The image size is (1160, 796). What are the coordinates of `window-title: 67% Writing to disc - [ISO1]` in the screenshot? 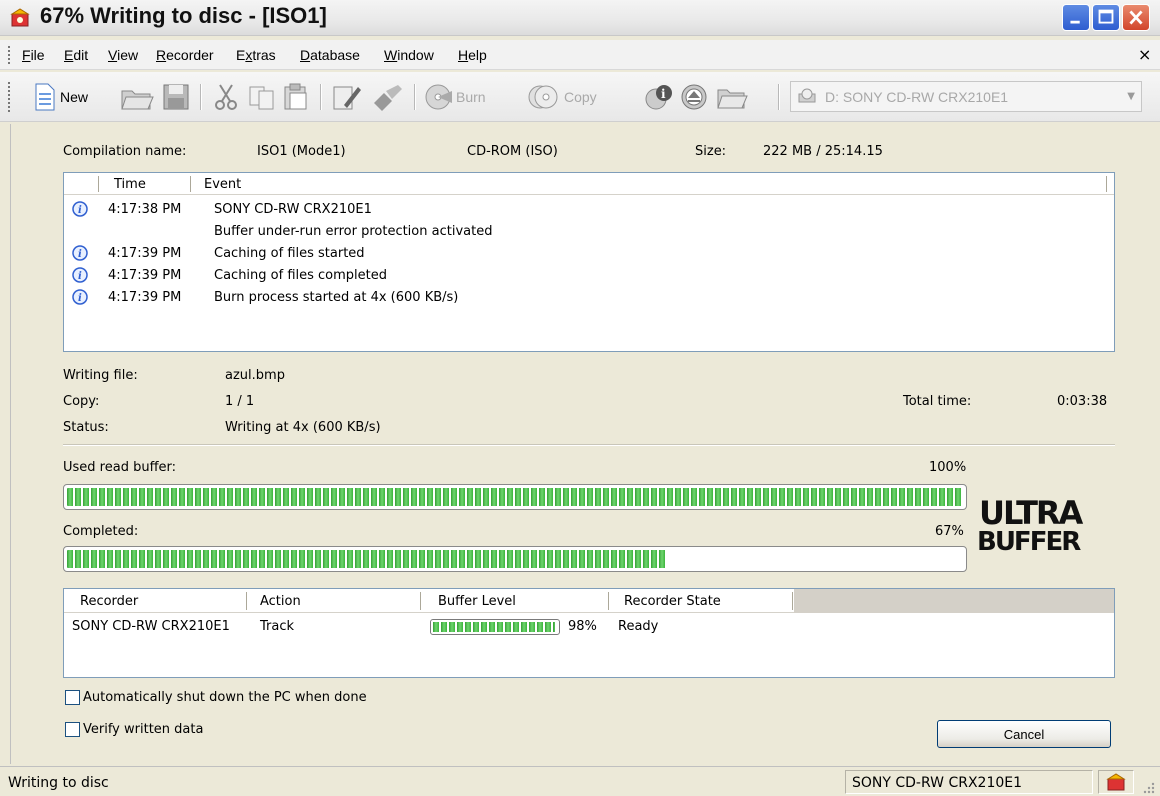 It's located at (183, 15).